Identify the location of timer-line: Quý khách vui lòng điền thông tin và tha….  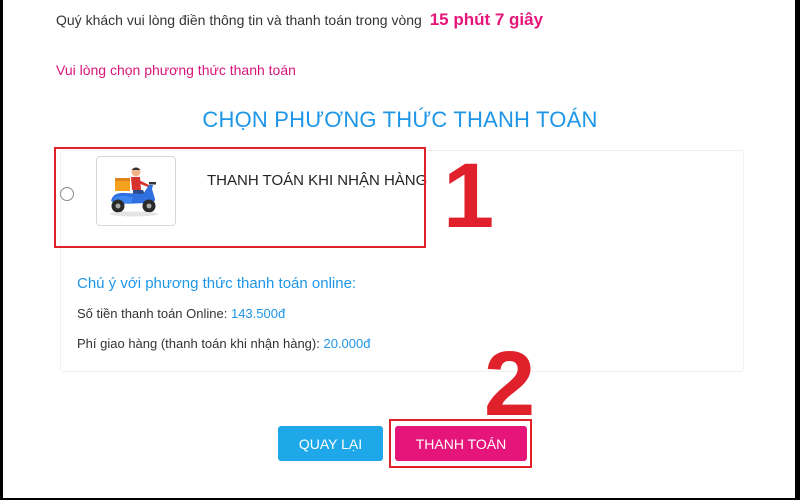
(299, 20).